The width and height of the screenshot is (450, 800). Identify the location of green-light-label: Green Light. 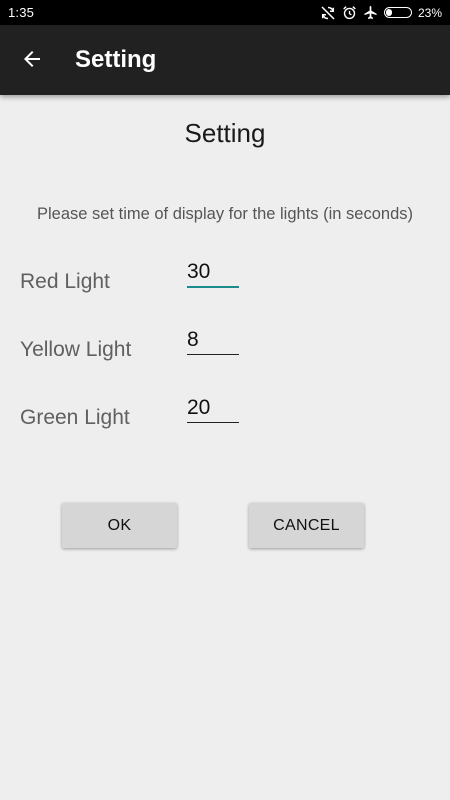
(75, 417).